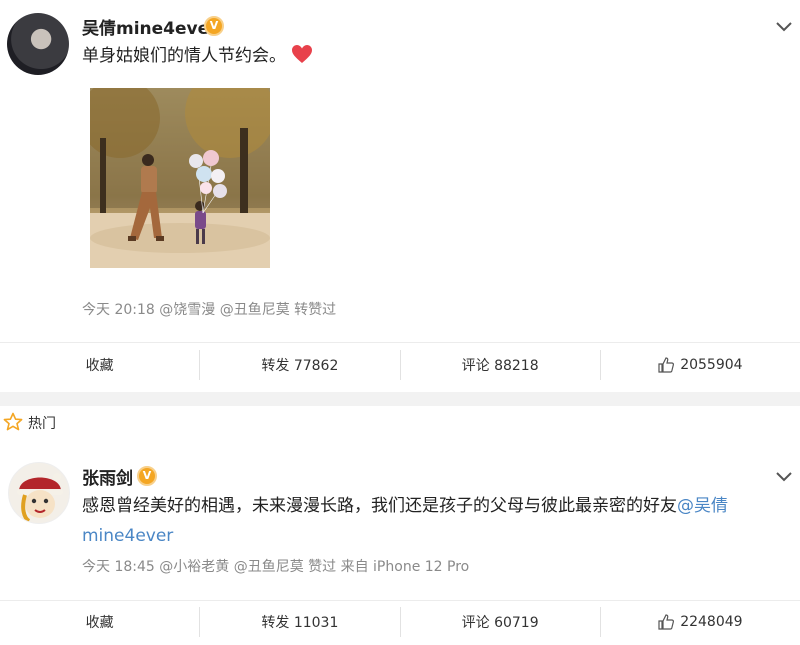  What do you see at coordinates (702, 506) in the screenshot?
I see `mention-link: @吴倩` at bounding box center [702, 506].